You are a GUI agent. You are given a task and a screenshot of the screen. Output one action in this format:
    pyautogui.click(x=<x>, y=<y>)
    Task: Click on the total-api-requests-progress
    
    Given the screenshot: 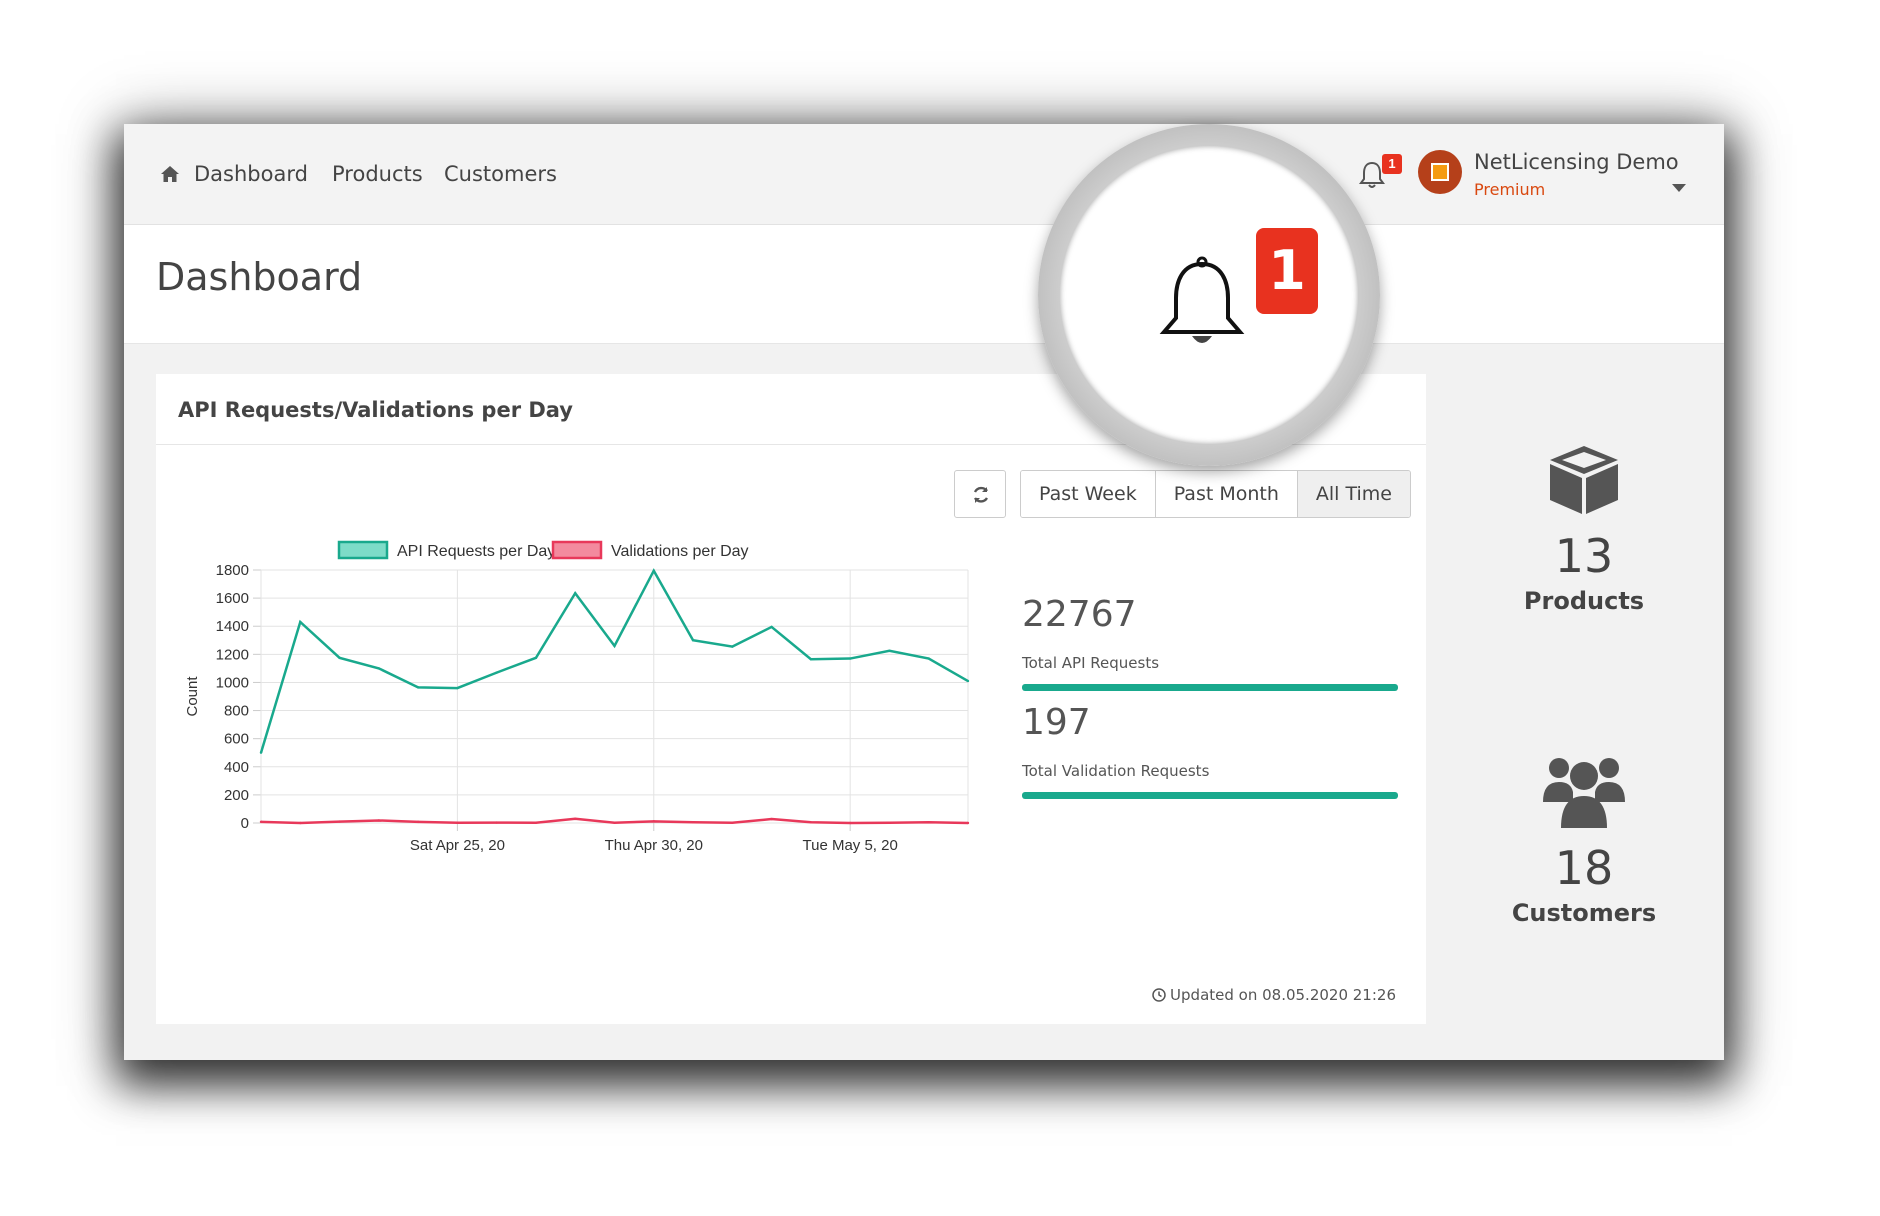 What is the action you would take?
    pyautogui.click(x=1210, y=687)
    